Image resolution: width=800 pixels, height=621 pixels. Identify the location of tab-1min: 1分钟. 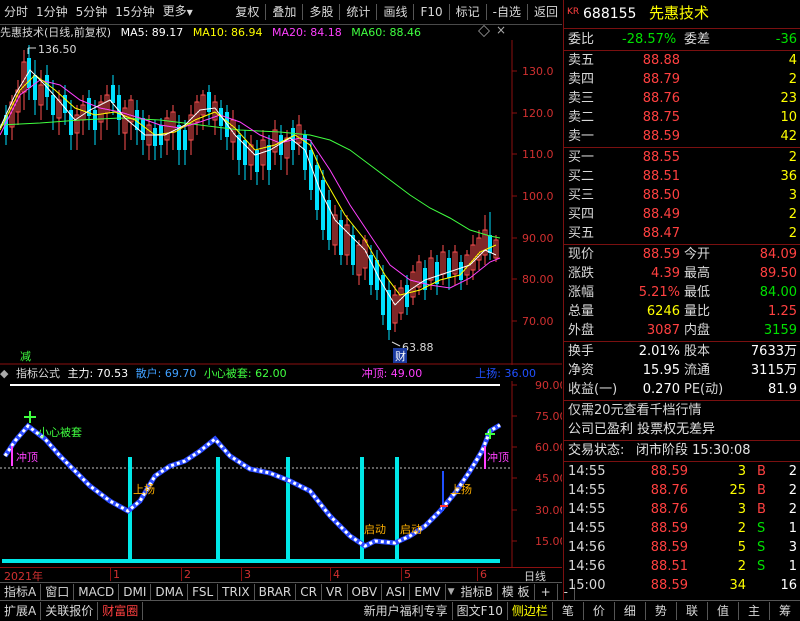
(52, 12).